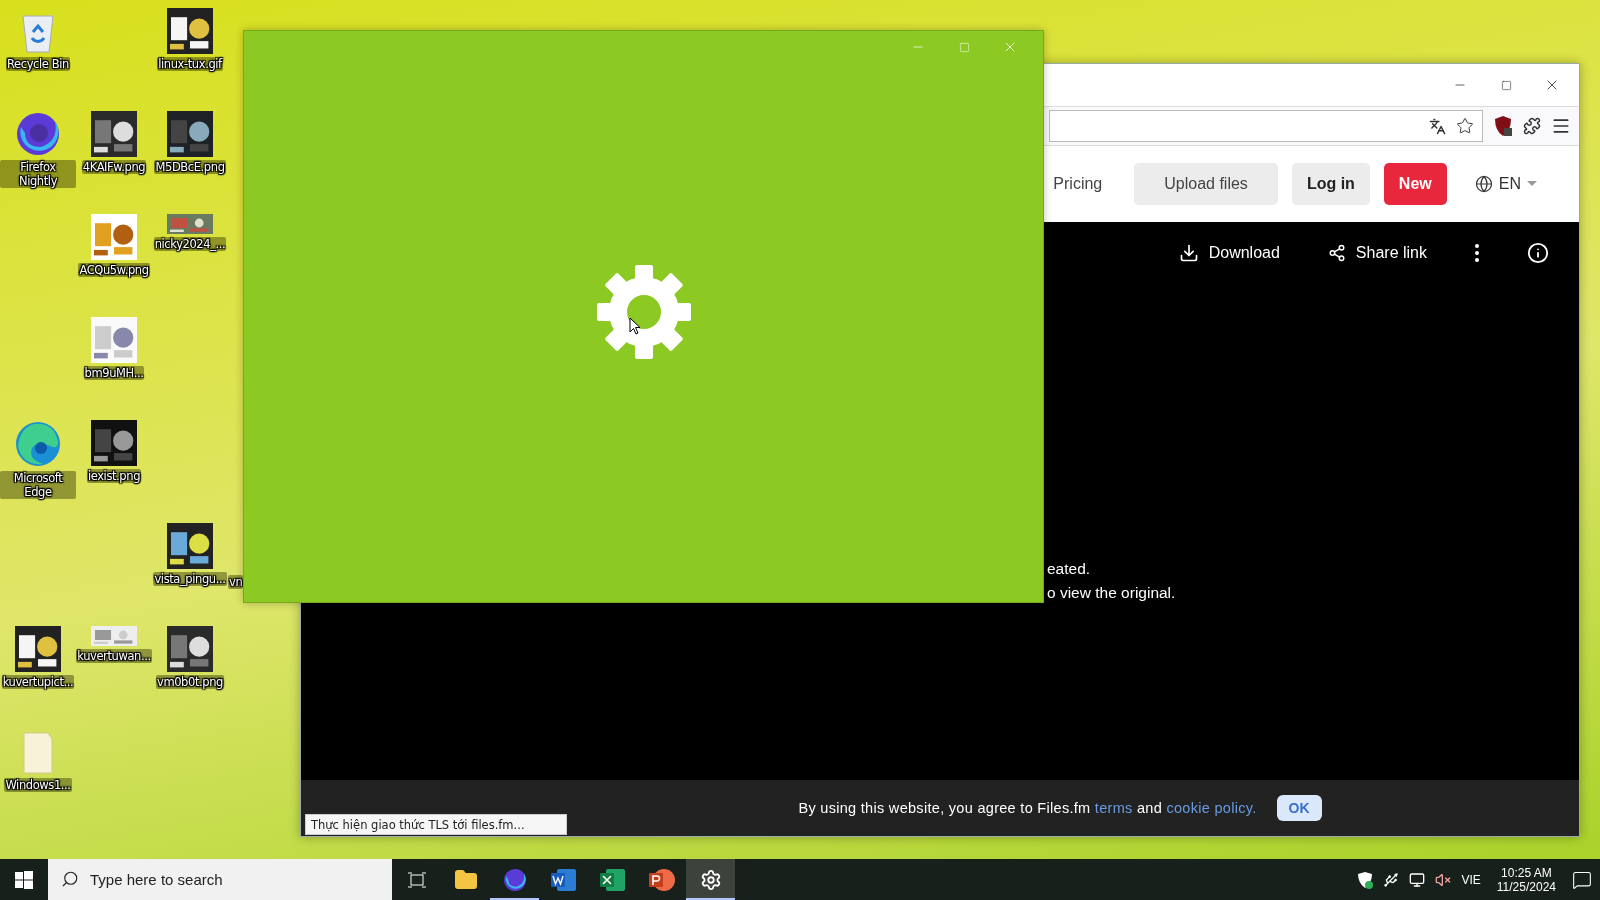 This screenshot has width=1600, height=900. What do you see at coordinates (1078, 184) in the screenshot?
I see `nav-link: Pricing` at bounding box center [1078, 184].